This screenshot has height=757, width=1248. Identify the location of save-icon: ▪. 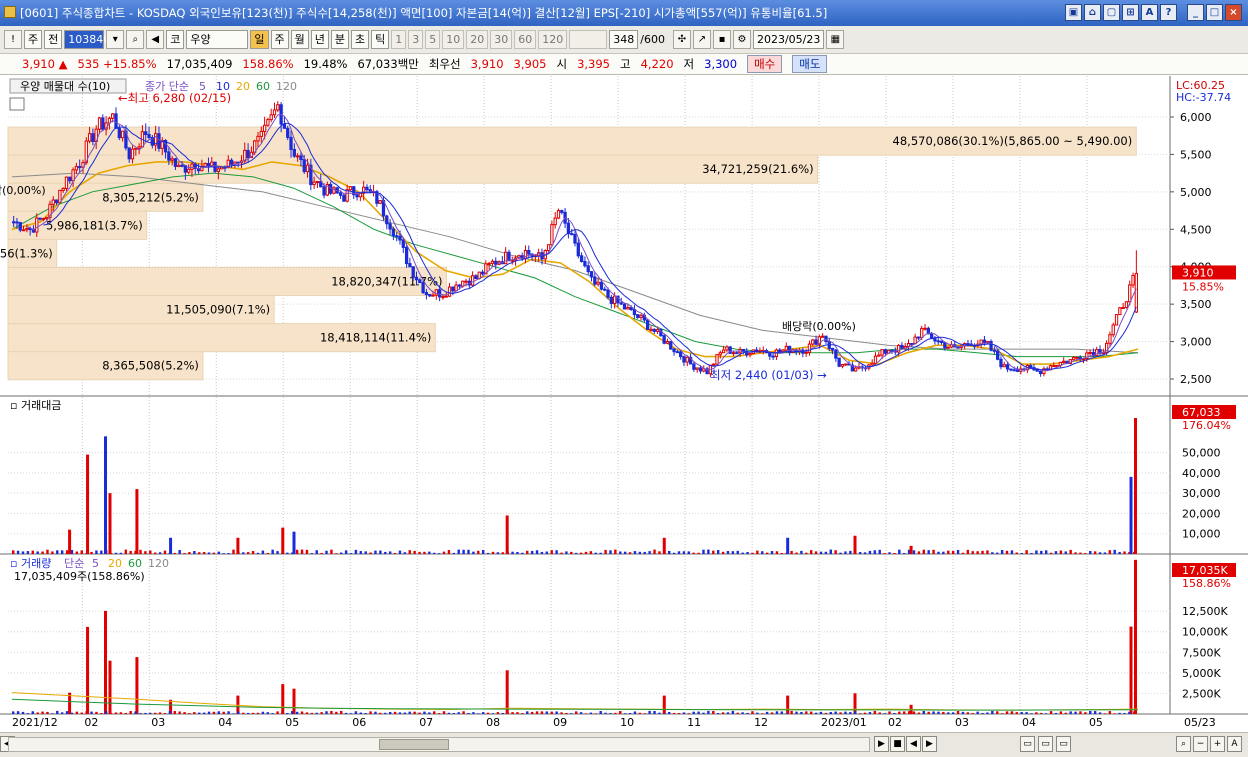
(721, 39).